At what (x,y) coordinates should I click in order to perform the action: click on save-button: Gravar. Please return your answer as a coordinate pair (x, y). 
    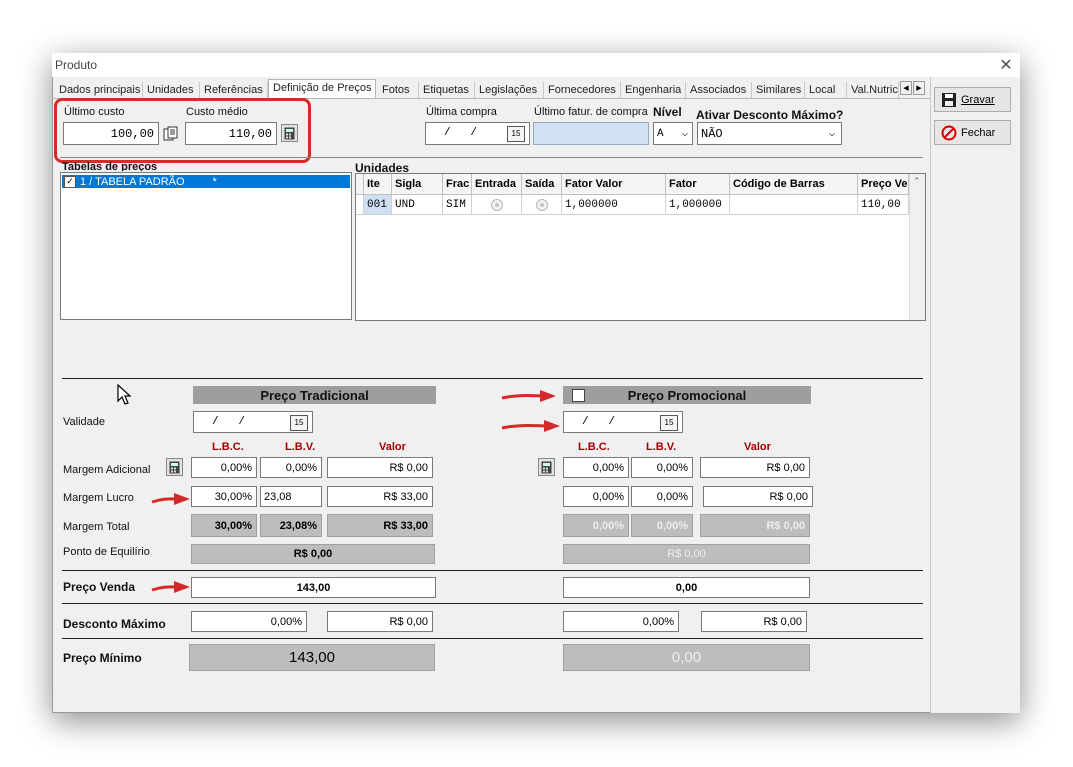
    Looking at the image, I should click on (972, 99).